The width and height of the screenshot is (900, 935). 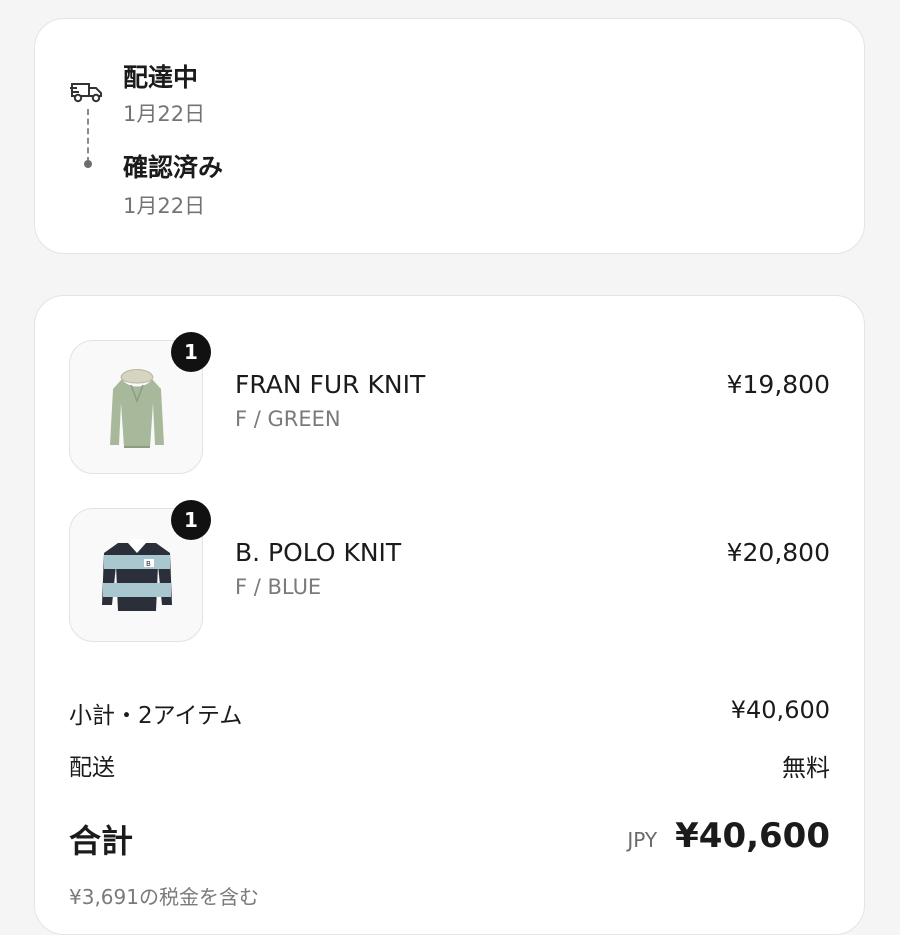 I want to click on total-amount: JPY ¥40,600, so click(x=728, y=836).